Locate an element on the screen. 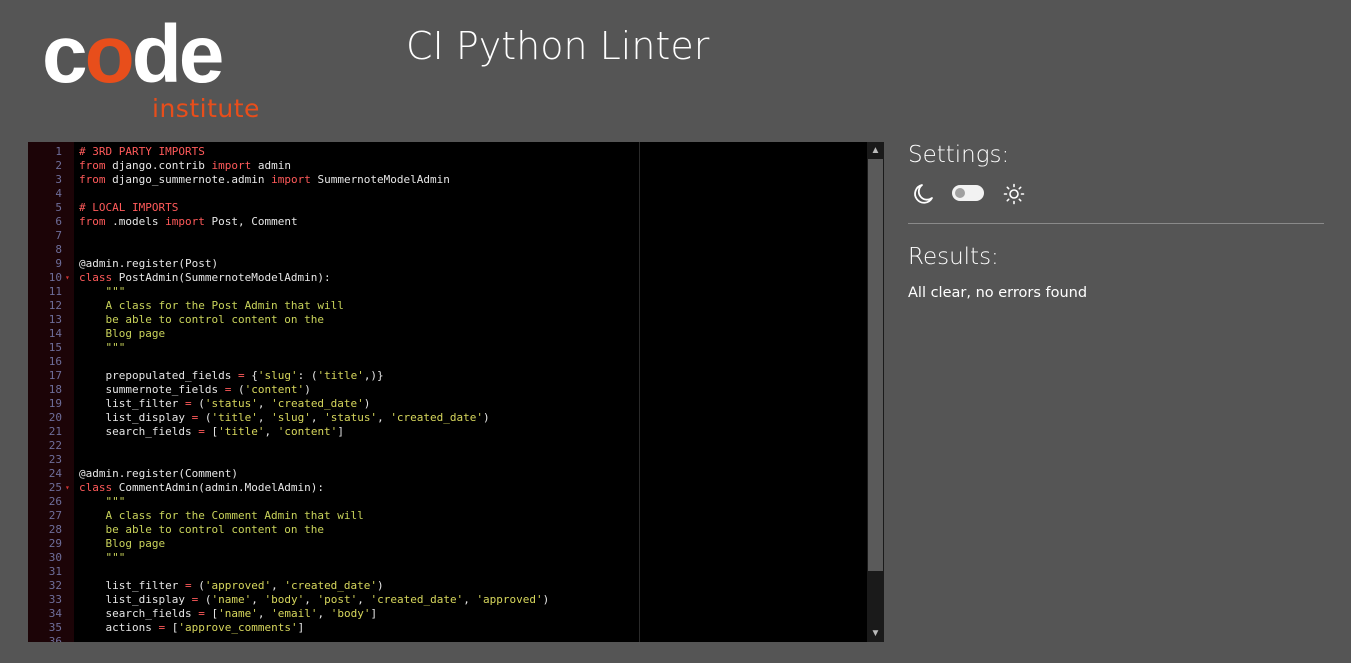 This screenshot has width=1351, height=663. scroll-up-icon: ▲ is located at coordinates (875, 150).